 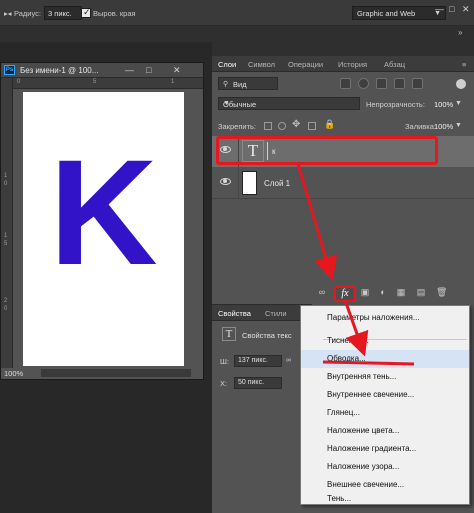 I want to click on lock-position-icon: ✥, so click(x=296, y=124).